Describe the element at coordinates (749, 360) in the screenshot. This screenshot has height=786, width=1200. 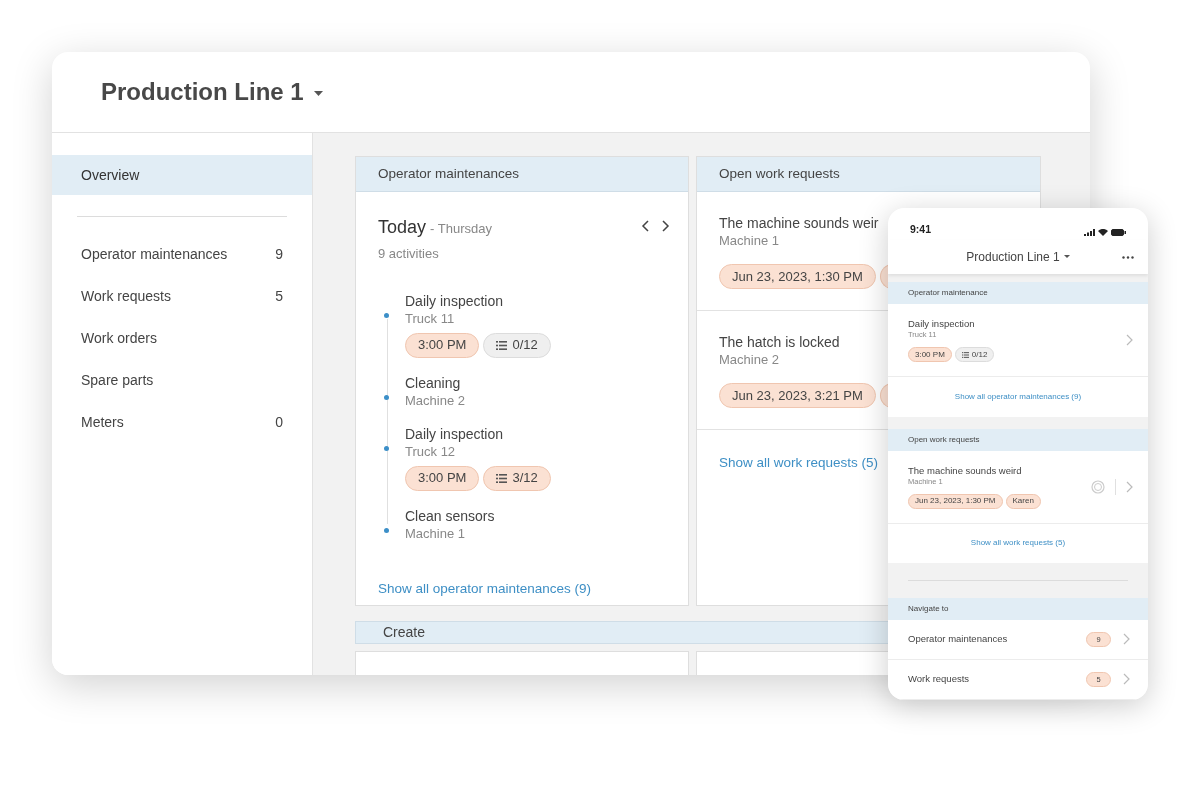
I see `request-subtitle: Machine 2` at that location.